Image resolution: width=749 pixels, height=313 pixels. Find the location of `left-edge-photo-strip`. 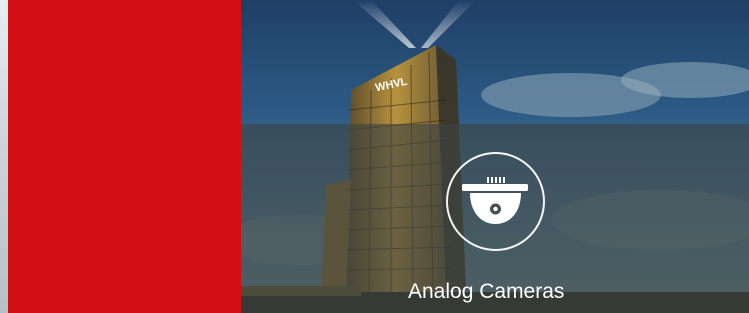

left-edge-photo-strip is located at coordinates (4, 156).